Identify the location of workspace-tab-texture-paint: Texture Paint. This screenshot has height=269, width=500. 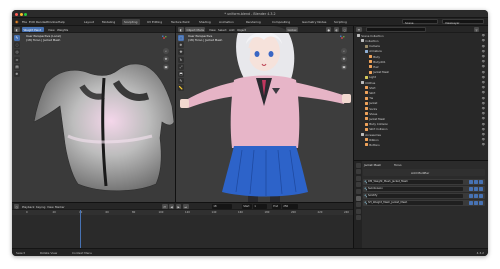
(180, 21).